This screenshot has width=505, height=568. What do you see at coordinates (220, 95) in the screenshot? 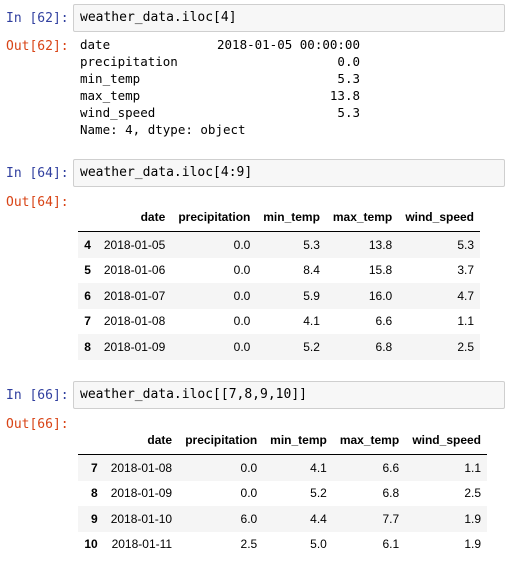
I see `series-line: max_temp 13.8` at bounding box center [220, 95].